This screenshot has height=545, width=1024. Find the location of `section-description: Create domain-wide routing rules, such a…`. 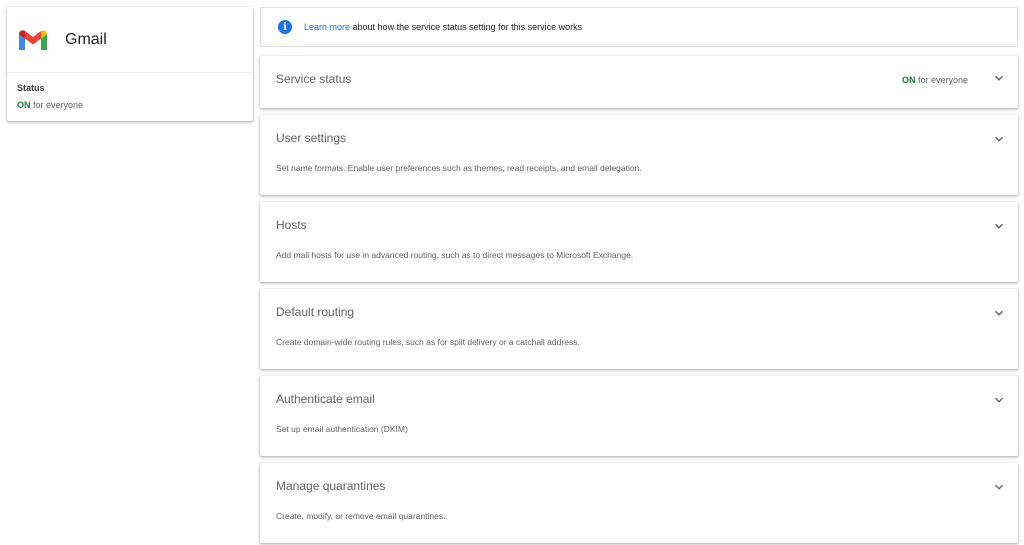

section-description: Create domain-wide routing rules, such a… is located at coordinates (428, 342).